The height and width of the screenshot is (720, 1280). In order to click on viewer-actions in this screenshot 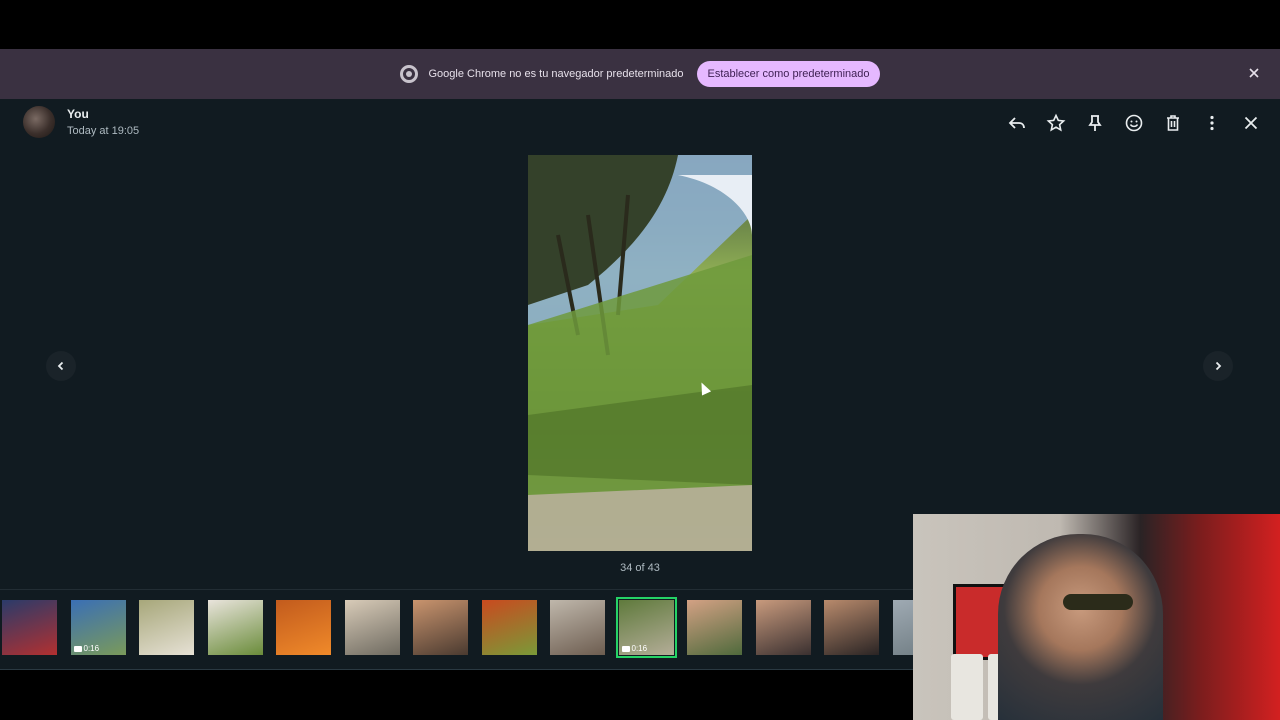, I will do `click(1134, 123)`.